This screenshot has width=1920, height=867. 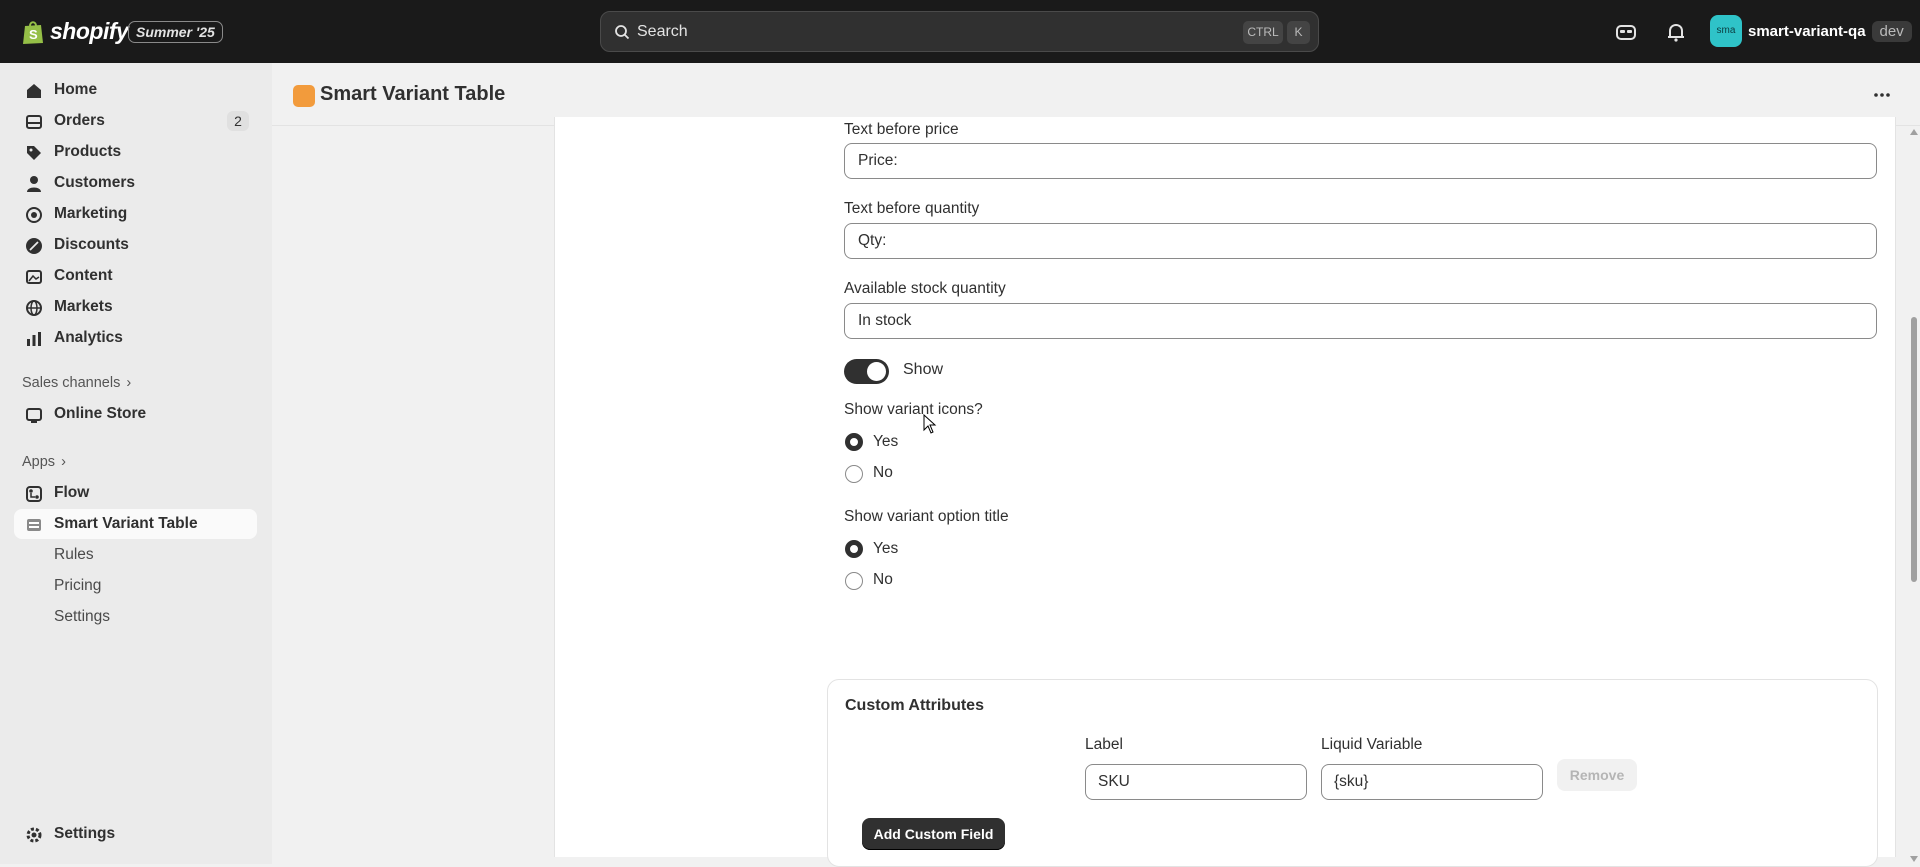 I want to click on variant-icons-yes-label: Yes, so click(x=886, y=441).